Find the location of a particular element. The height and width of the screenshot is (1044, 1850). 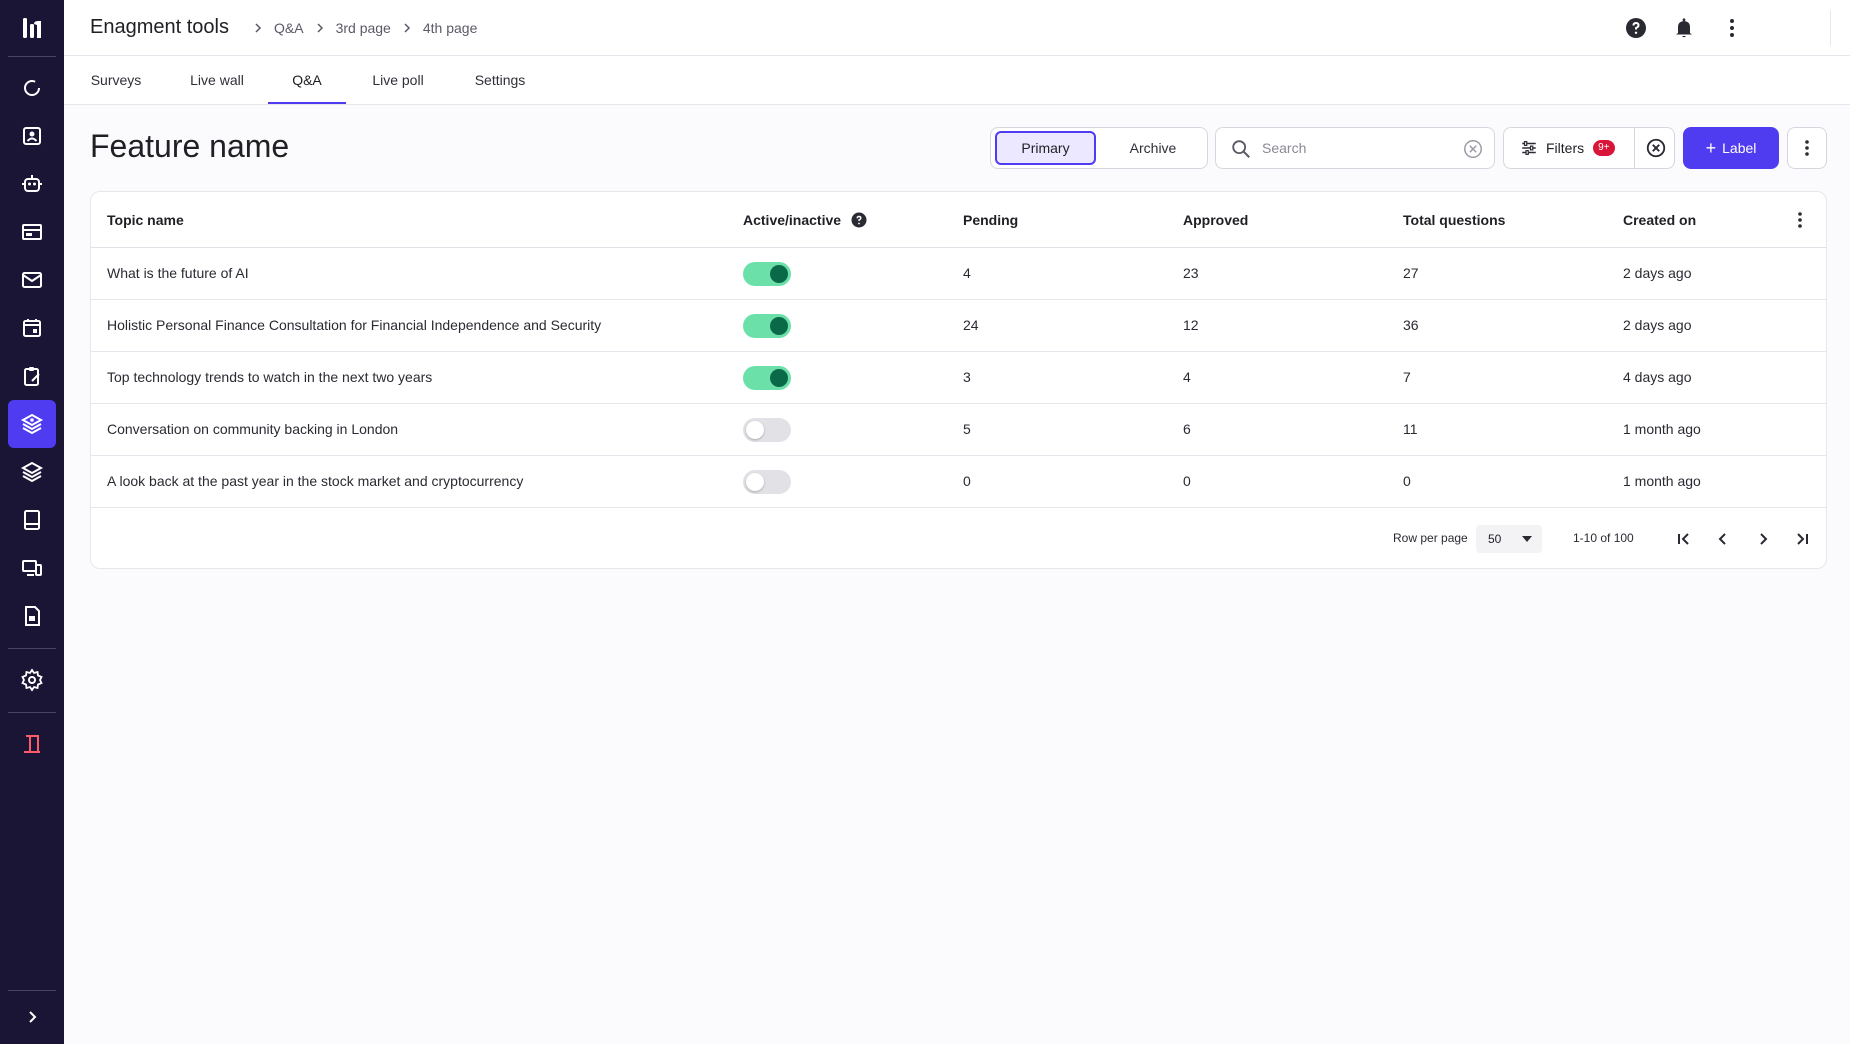

sidebar-expand-button is located at coordinates (32, 1017).